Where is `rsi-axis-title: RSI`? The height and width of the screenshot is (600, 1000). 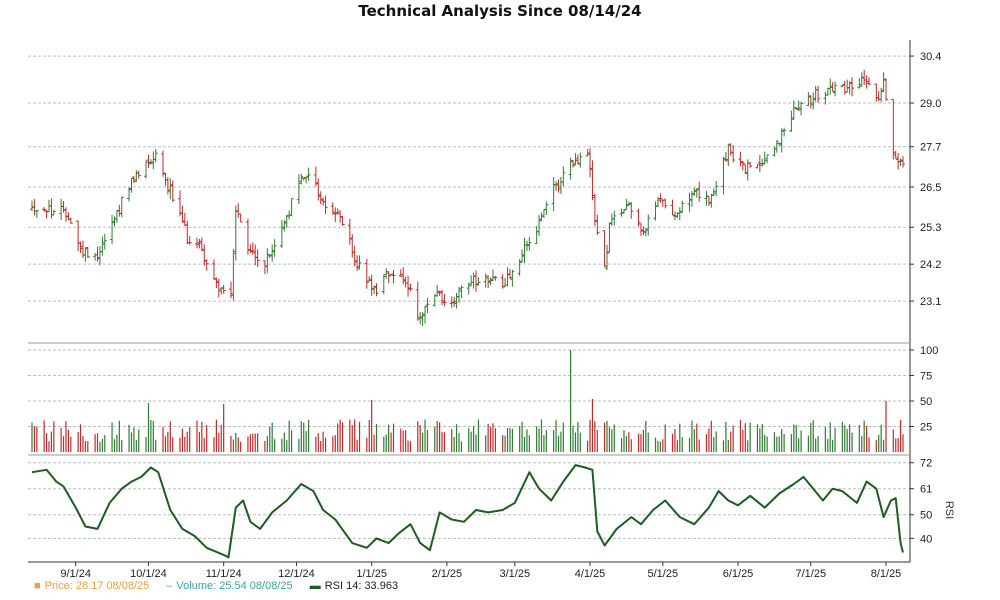 rsi-axis-title: RSI is located at coordinates (949, 510).